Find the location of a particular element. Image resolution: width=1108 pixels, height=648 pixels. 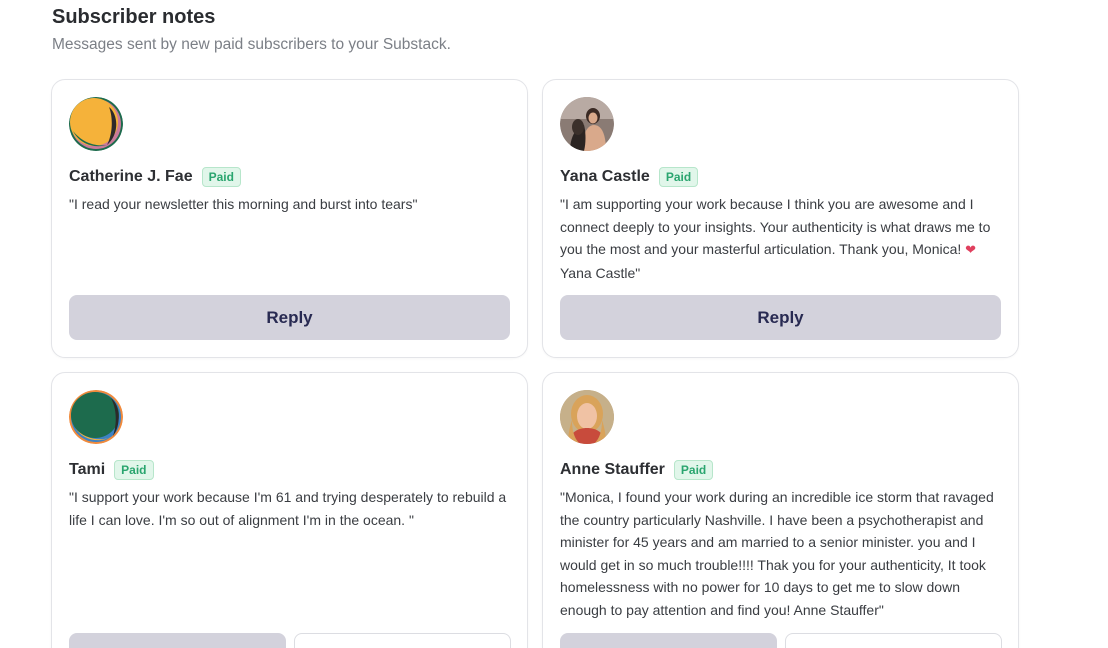

subscriber-name: Catherine J. Fae is located at coordinates (131, 177).